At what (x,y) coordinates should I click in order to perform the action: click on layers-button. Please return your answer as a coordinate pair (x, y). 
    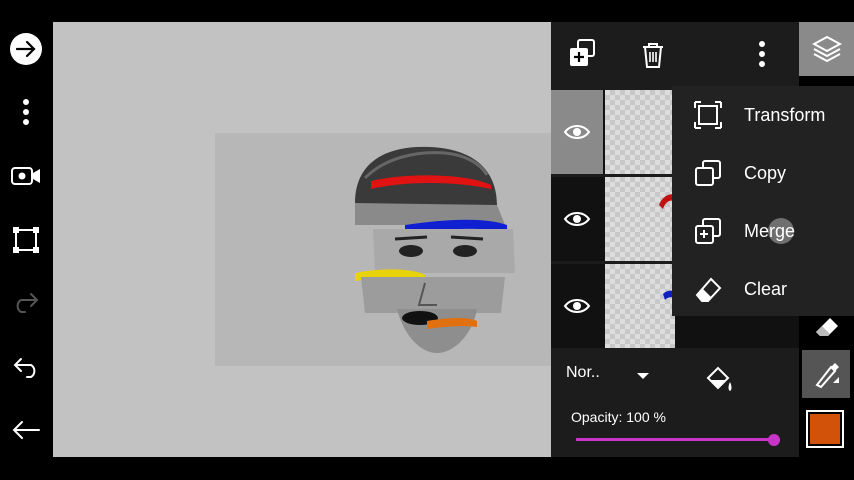
    Looking at the image, I should click on (826, 49).